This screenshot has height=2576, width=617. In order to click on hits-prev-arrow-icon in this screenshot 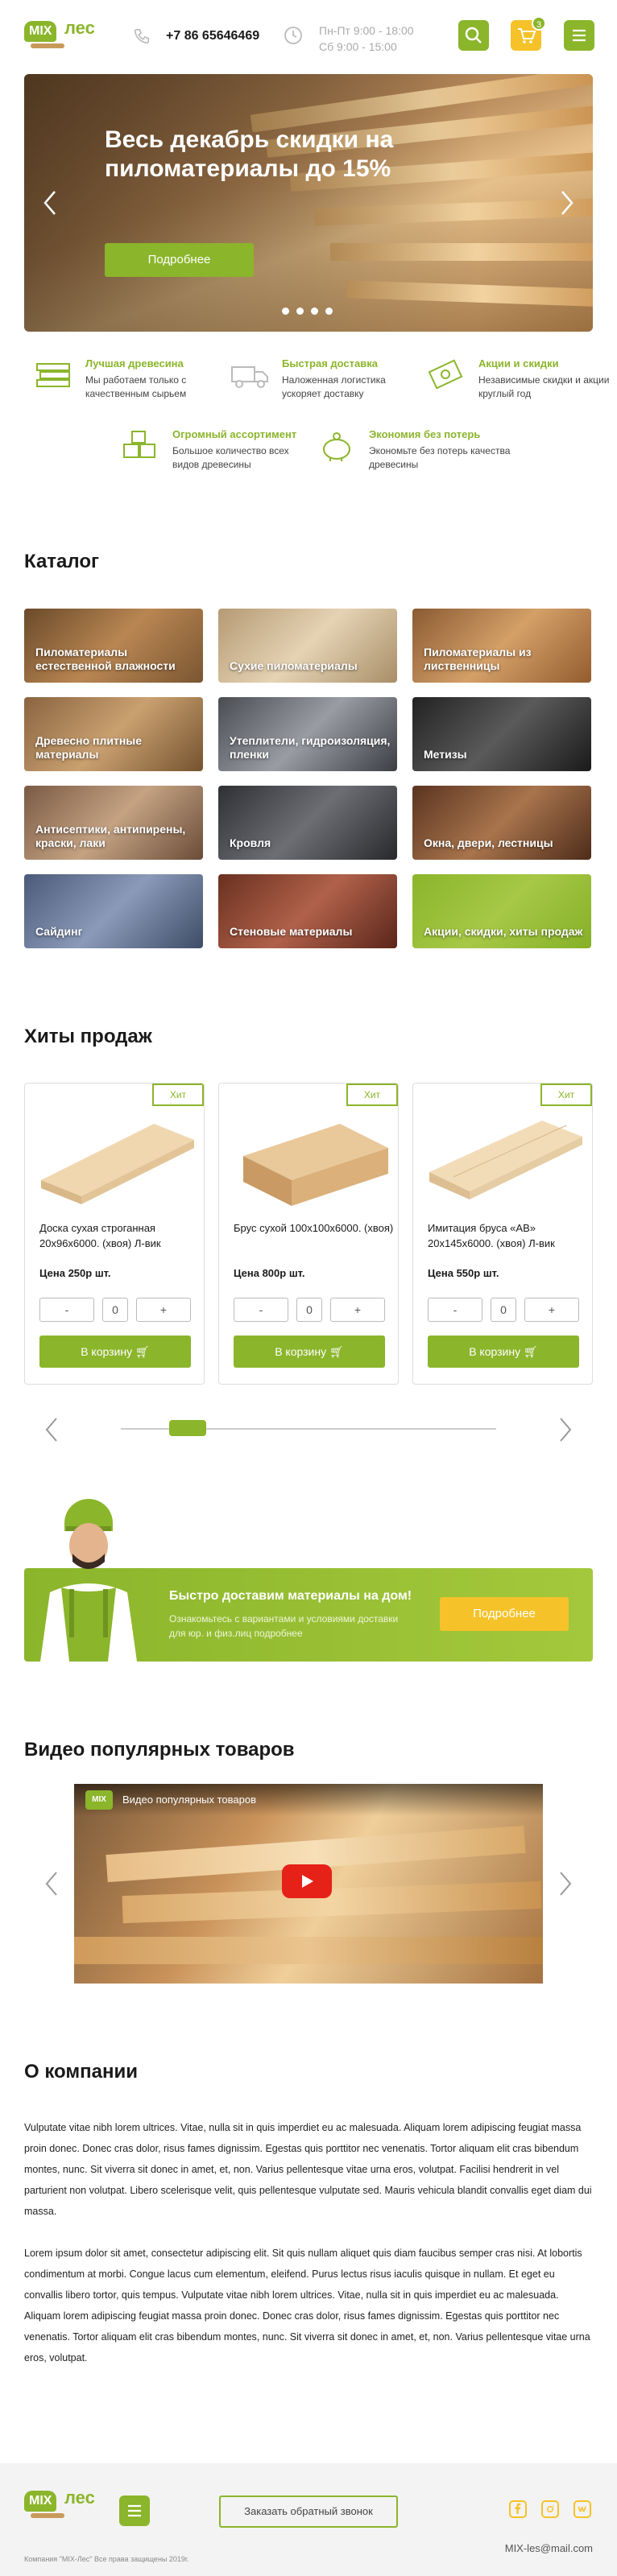, I will do `click(52, 1430)`.